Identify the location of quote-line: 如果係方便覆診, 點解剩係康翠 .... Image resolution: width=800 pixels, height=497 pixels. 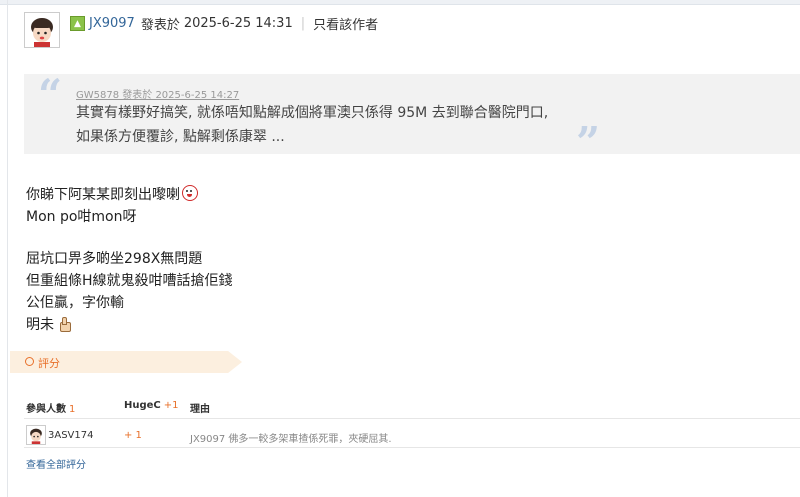
(180, 137).